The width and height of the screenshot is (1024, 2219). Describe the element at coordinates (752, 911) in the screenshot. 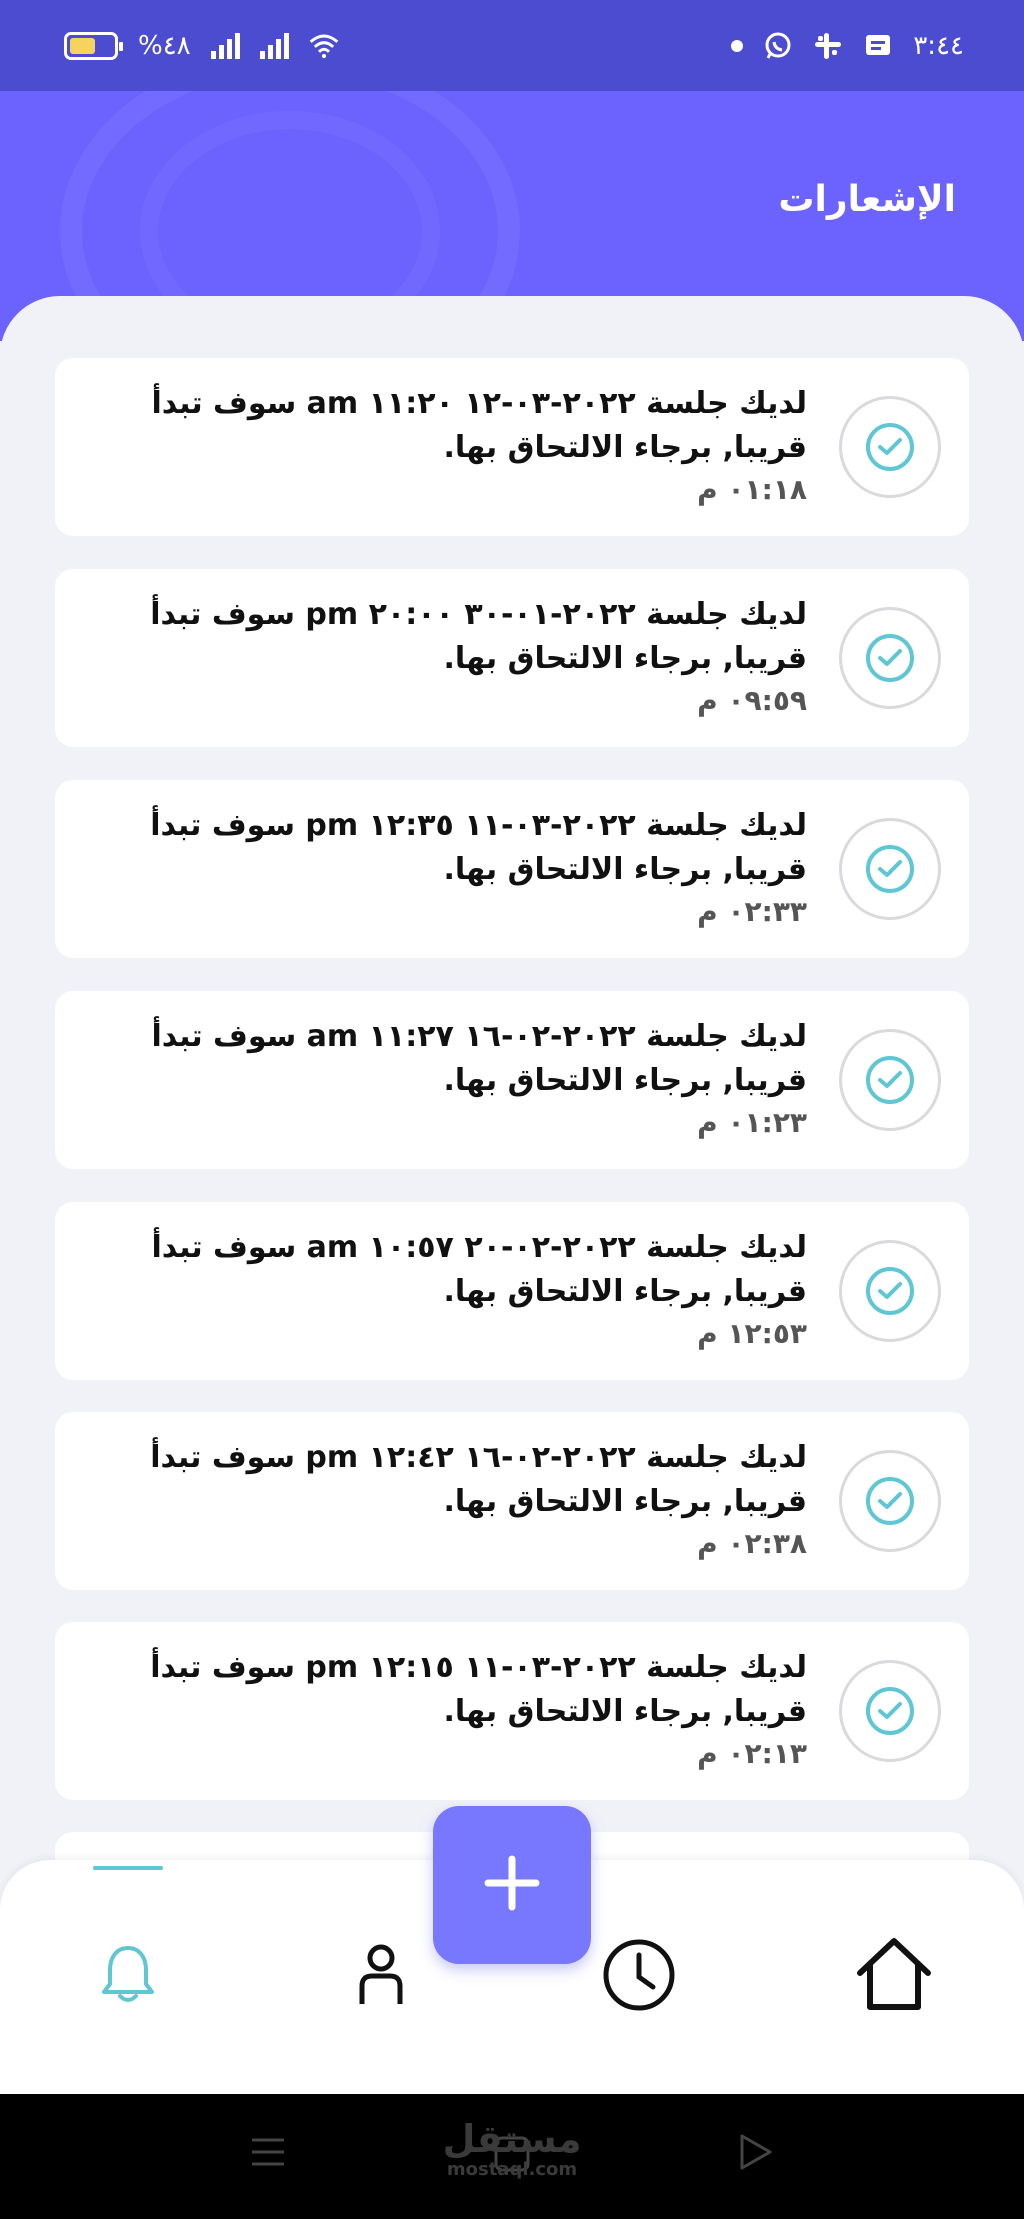

I see `notification-time: ٠٢:٣٣ م` at that location.